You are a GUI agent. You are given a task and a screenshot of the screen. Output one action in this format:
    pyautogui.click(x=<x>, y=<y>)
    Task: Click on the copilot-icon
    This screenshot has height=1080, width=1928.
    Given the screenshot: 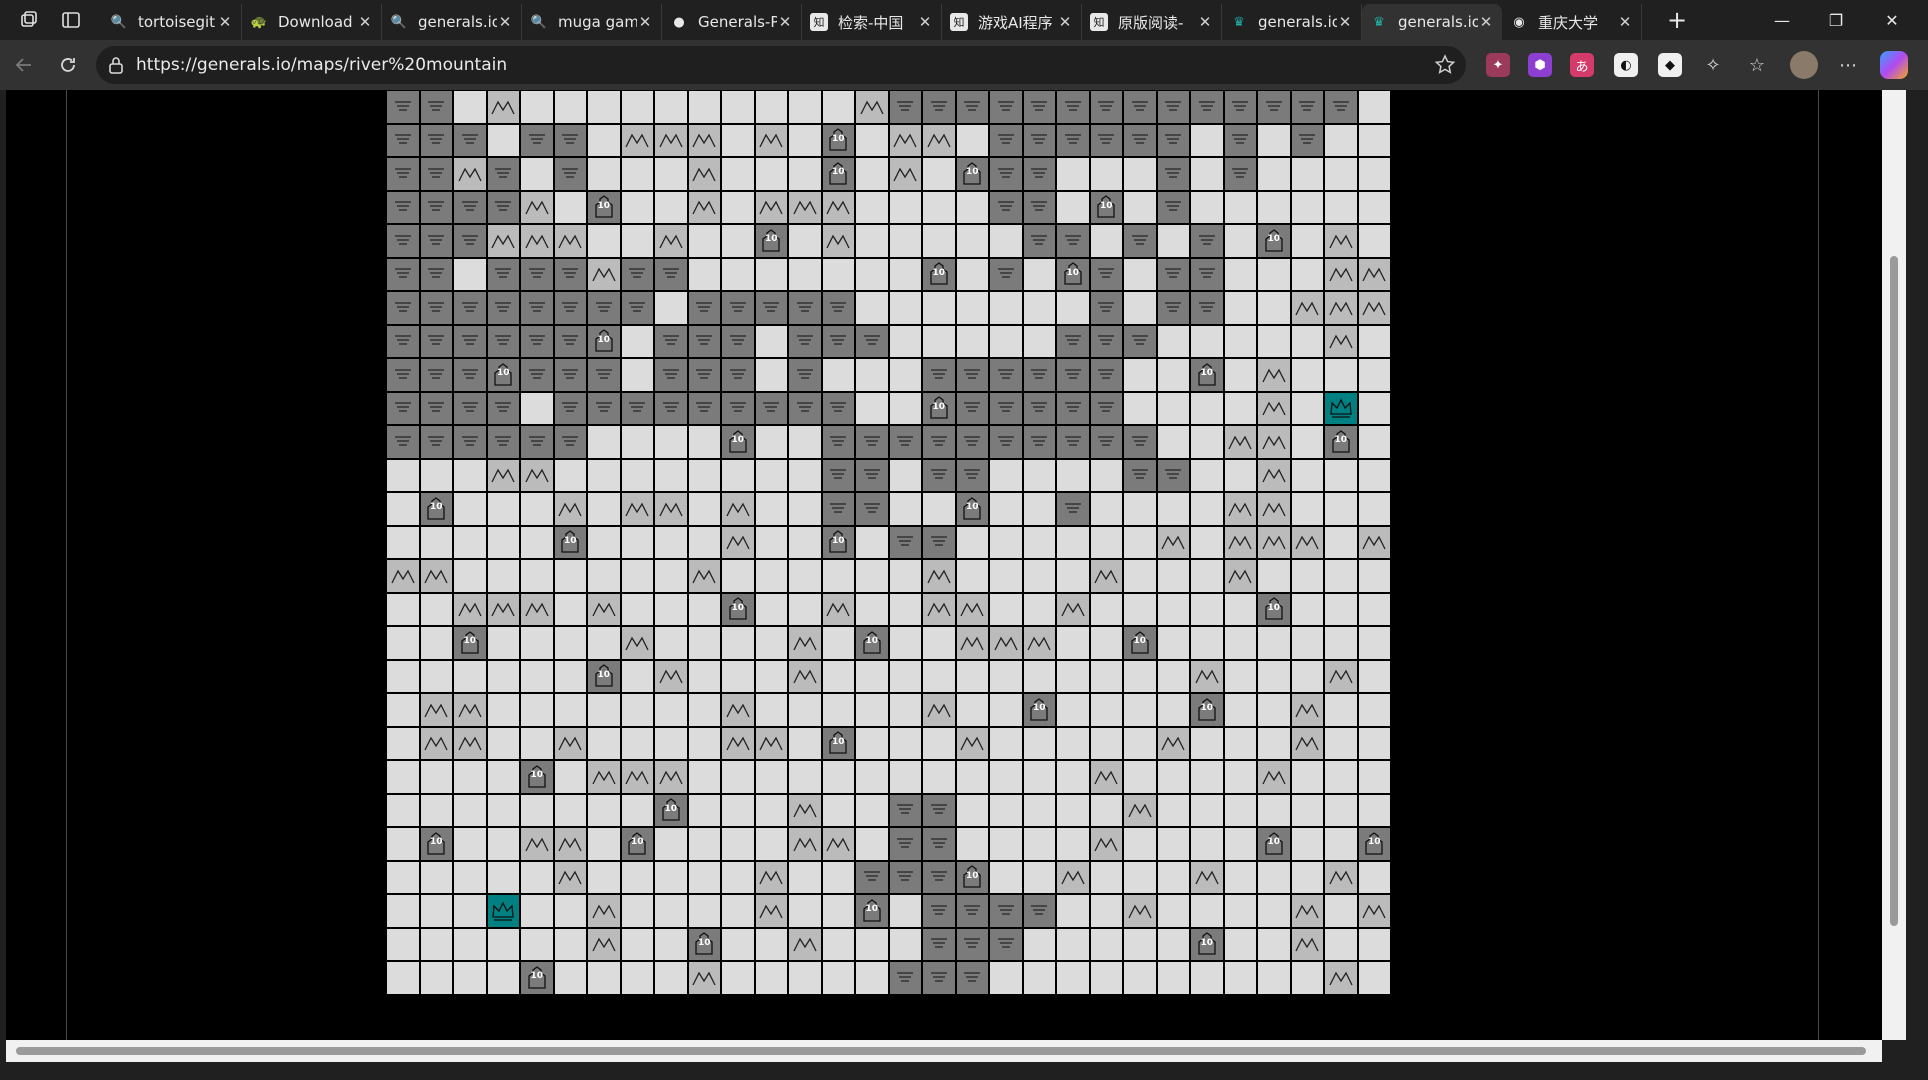 What is the action you would take?
    pyautogui.click(x=1894, y=65)
    